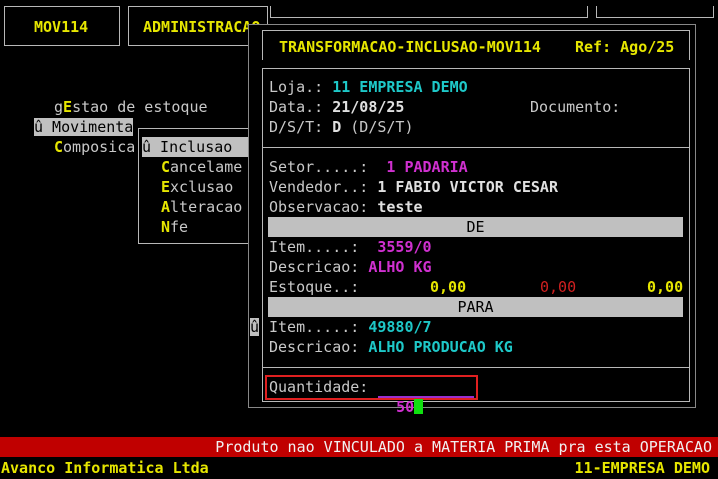  I want to click on dialog-ref: Ref: Ago/25, so click(625, 47).